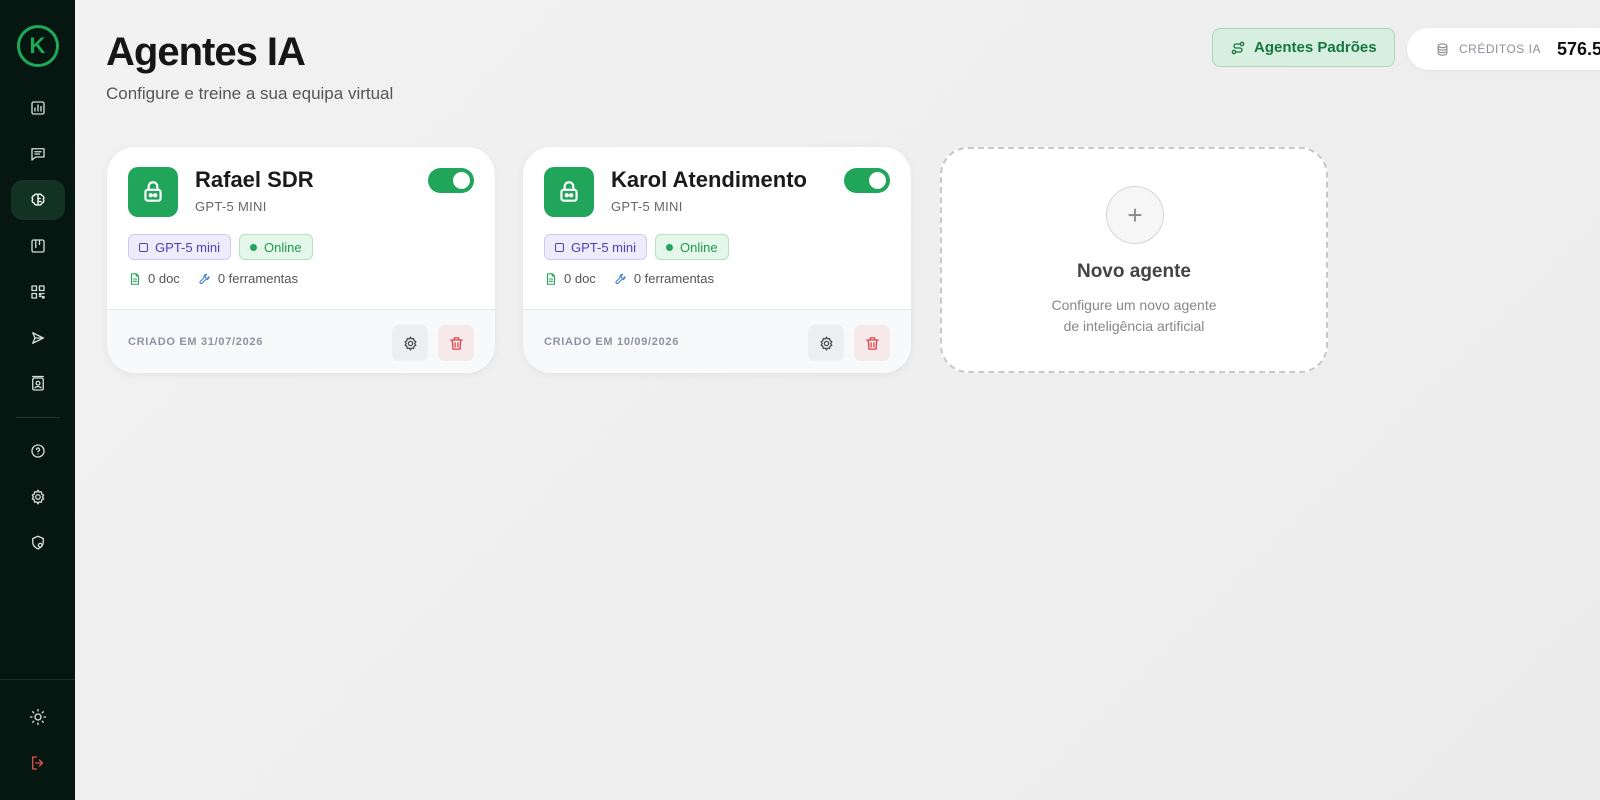 This screenshot has height=800, width=1600. I want to click on sidebar-nav, so click(37, 325).